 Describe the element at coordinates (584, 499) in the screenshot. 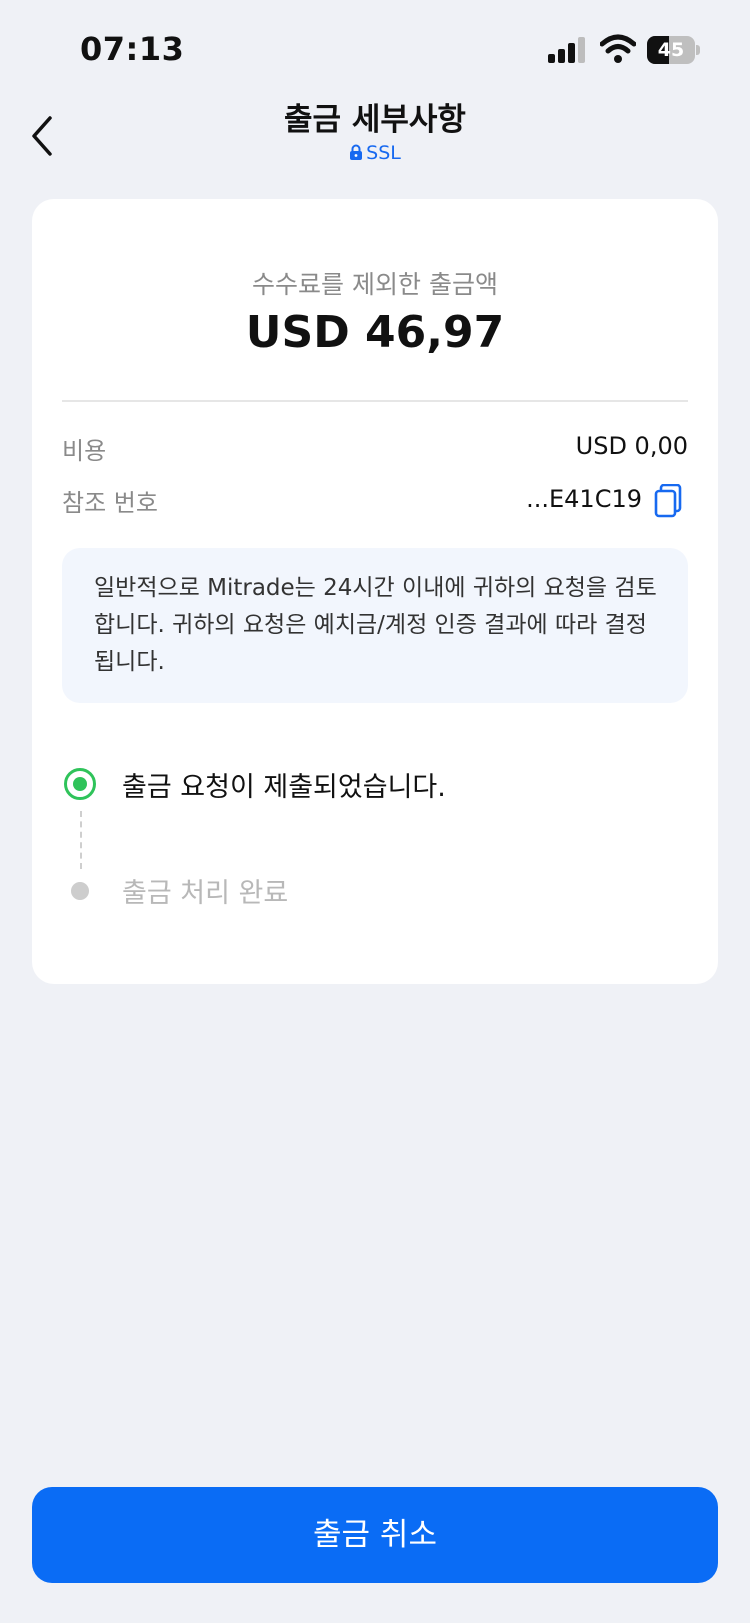

I see `reference-value: ...E41C19` at that location.